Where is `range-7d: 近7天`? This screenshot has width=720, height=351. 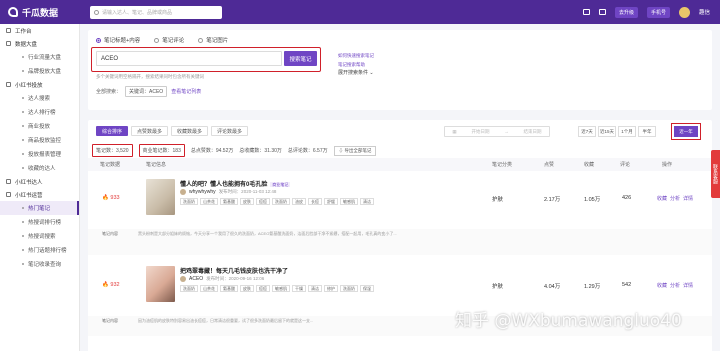 range-7d: 近7天 is located at coordinates (587, 131).